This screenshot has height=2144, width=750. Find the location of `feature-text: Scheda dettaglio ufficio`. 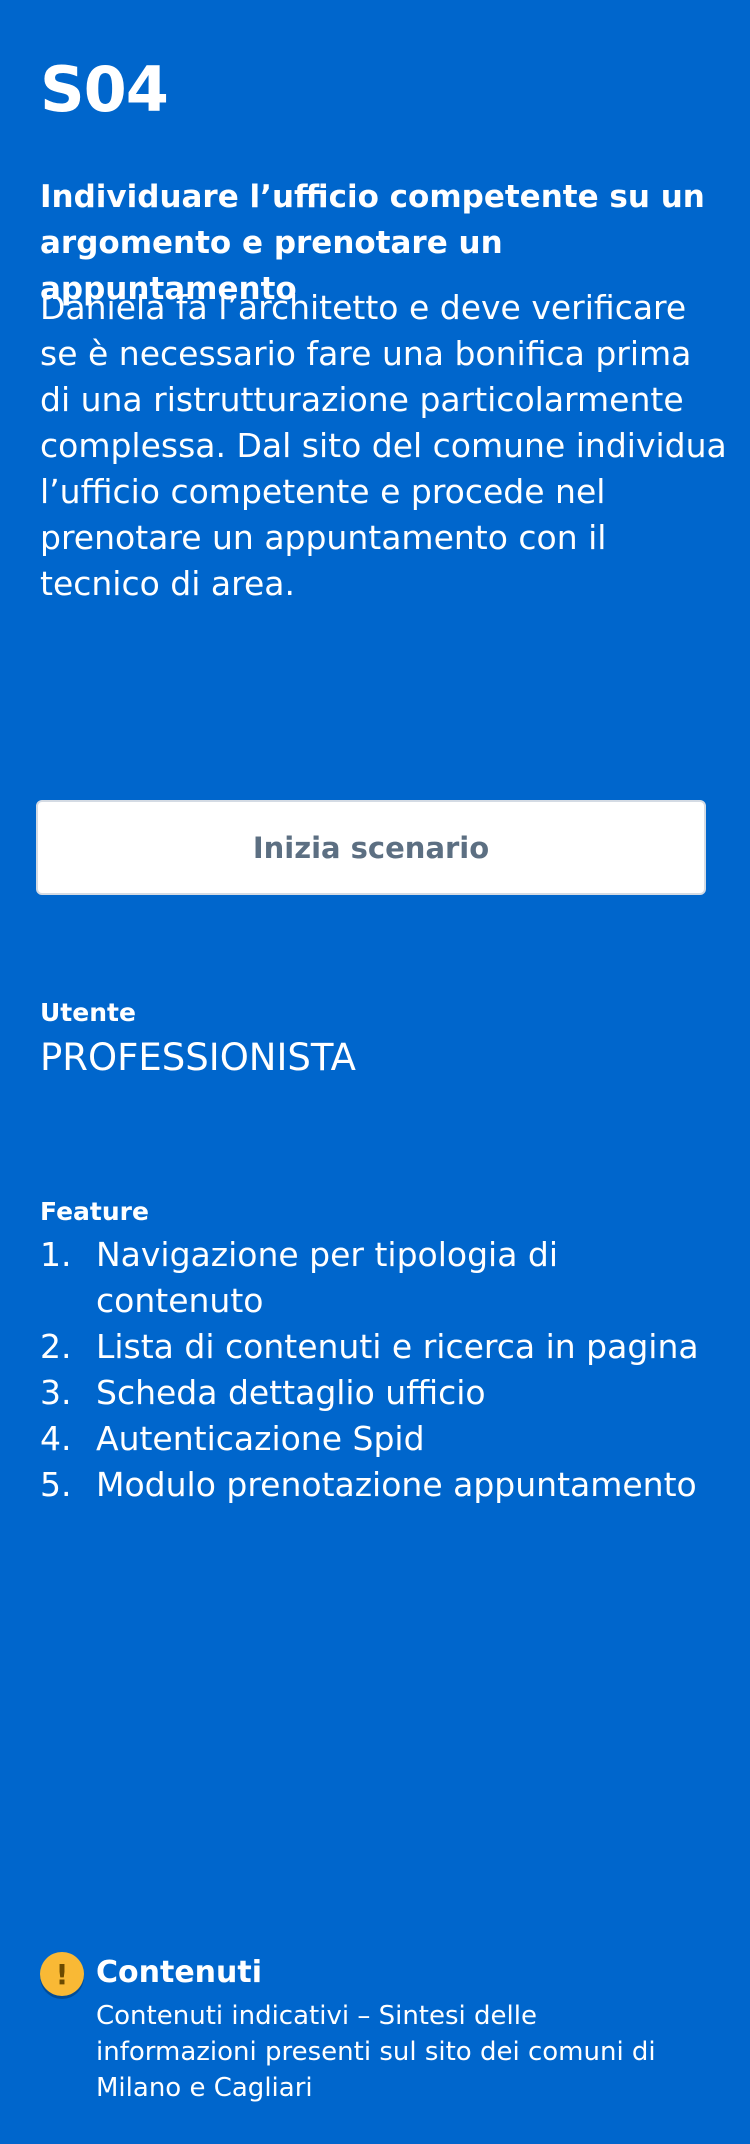

feature-text: Scheda dettaglio ufficio is located at coordinates (291, 1392).